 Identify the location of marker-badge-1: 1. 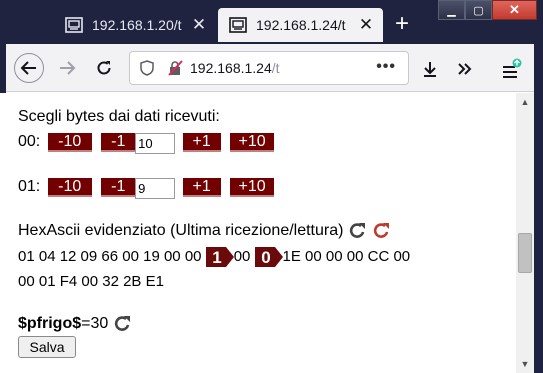
(219, 257).